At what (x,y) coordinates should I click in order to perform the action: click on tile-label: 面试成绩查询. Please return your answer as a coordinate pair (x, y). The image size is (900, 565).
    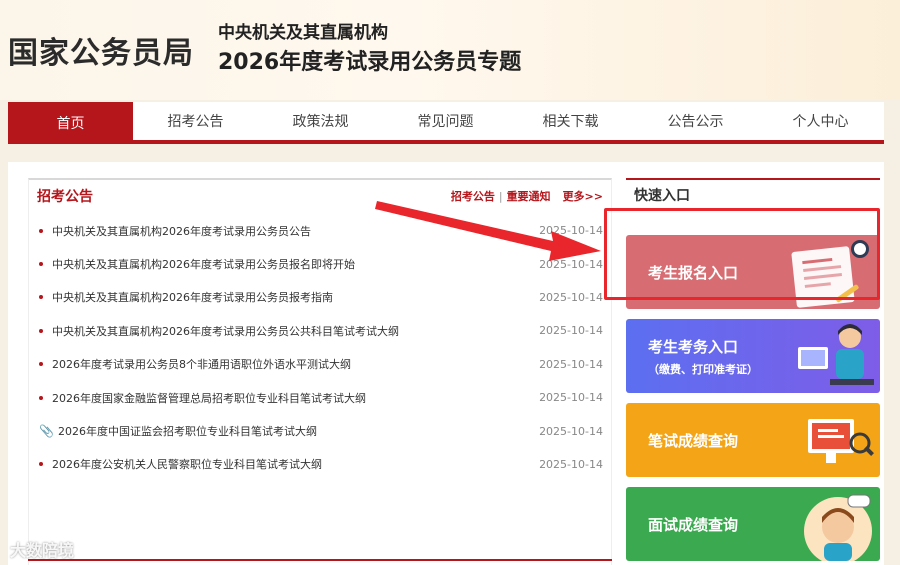
    Looking at the image, I should click on (693, 524).